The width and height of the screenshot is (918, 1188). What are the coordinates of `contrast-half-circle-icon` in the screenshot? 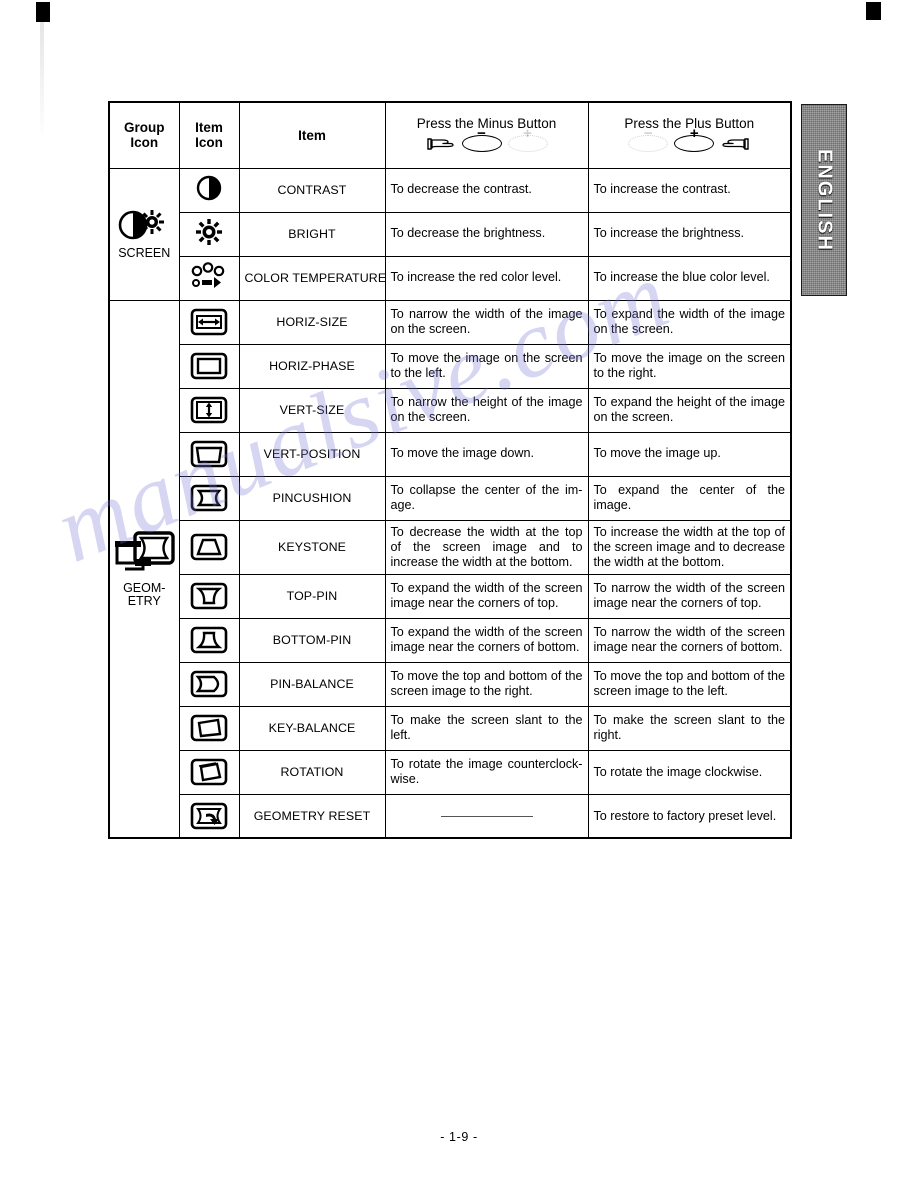 It's located at (209, 190).